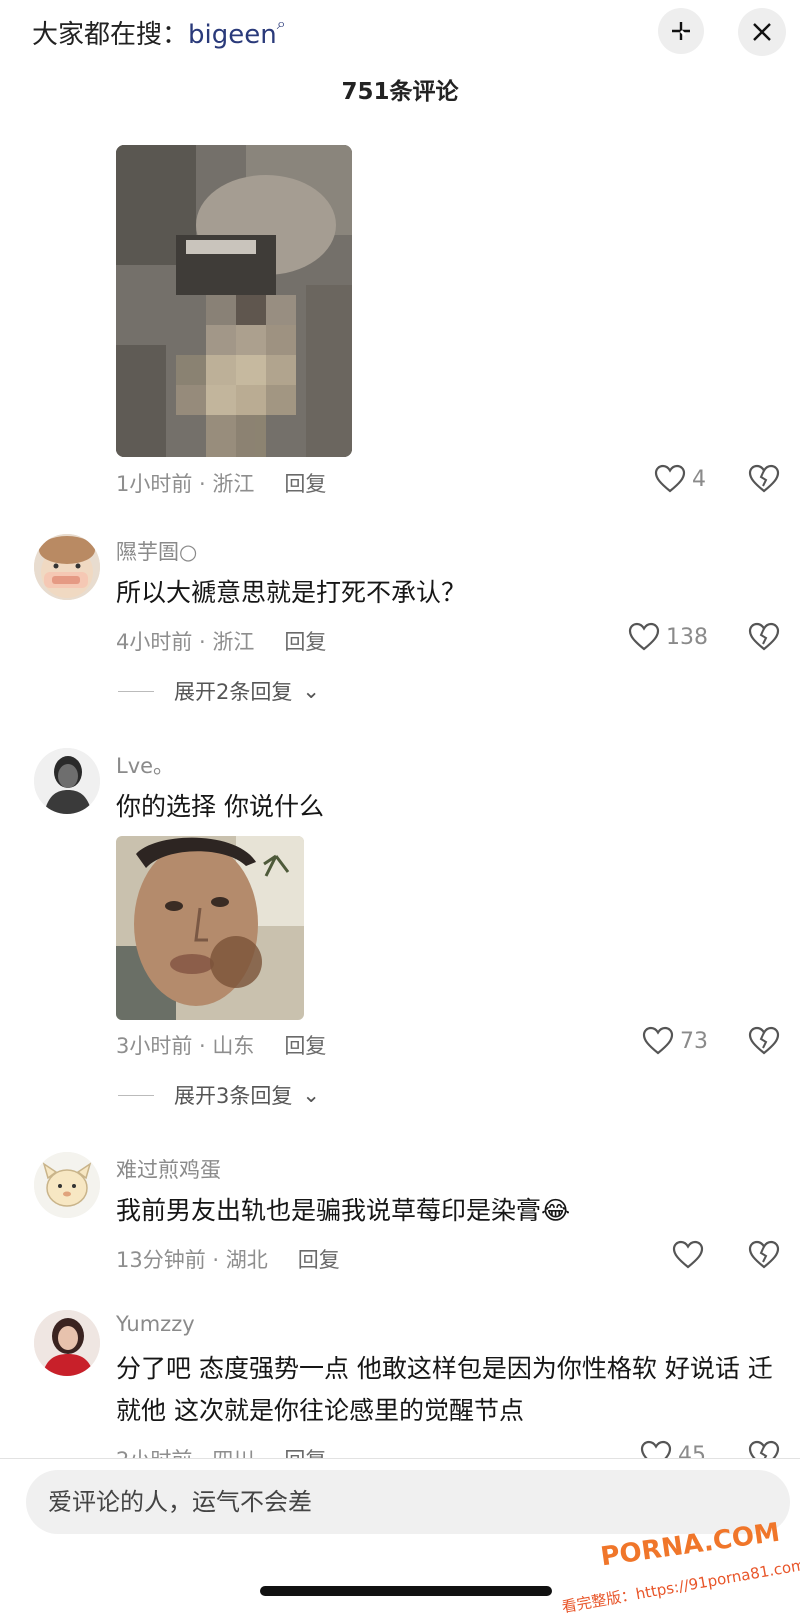 This screenshot has width=800, height=1624. Describe the element at coordinates (233, 1096) in the screenshot. I see `comment-3-expand-label: 展开3条回复` at that location.